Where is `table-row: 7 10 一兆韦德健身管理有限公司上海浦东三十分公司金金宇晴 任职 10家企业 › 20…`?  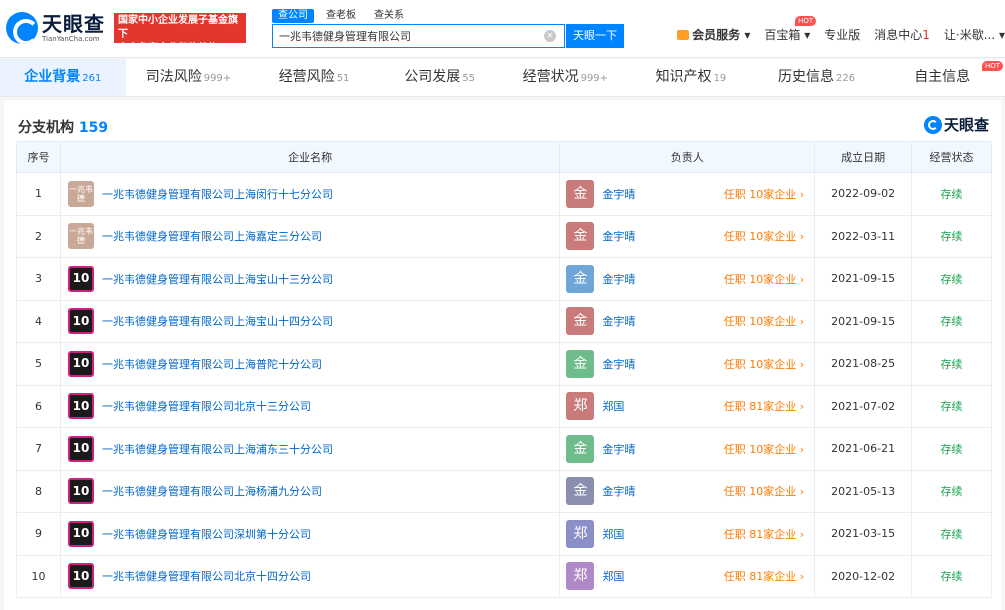
table-row: 7 10 一兆韦德健身管理有限公司上海浦东三十分公司金金宇晴 任职 10家企业 › 20… is located at coordinates (504, 449).